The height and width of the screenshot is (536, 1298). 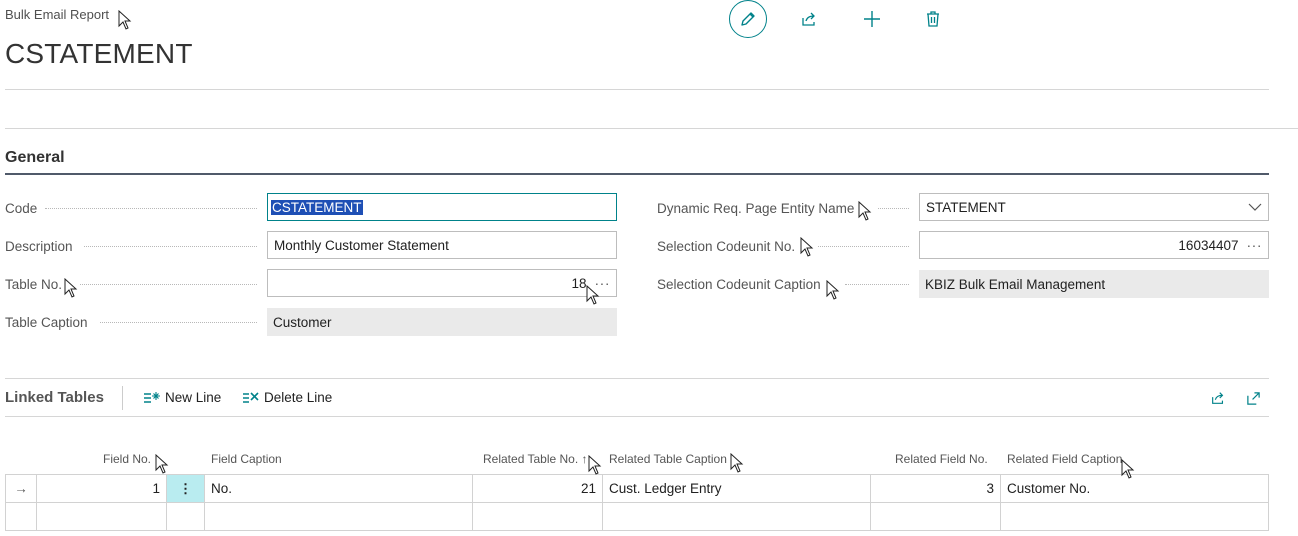 I want to click on page-title: CSTATEMENT, so click(x=99, y=53).